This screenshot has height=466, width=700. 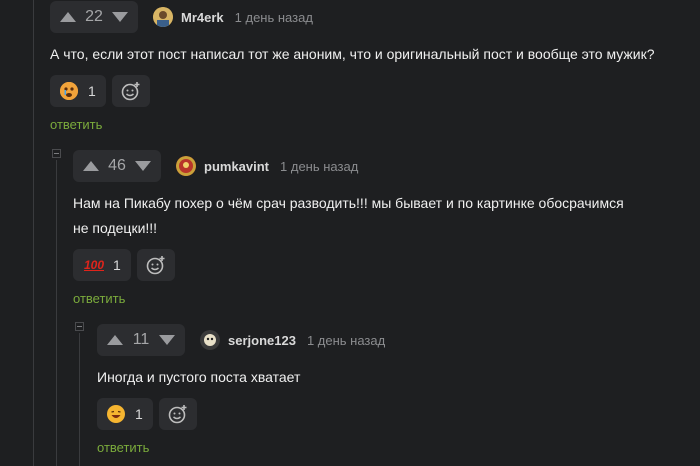 What do you see at coordinates (262, 340) in the screenshot?
I see `author-name: serjone123` at bounding box center [262, 340].